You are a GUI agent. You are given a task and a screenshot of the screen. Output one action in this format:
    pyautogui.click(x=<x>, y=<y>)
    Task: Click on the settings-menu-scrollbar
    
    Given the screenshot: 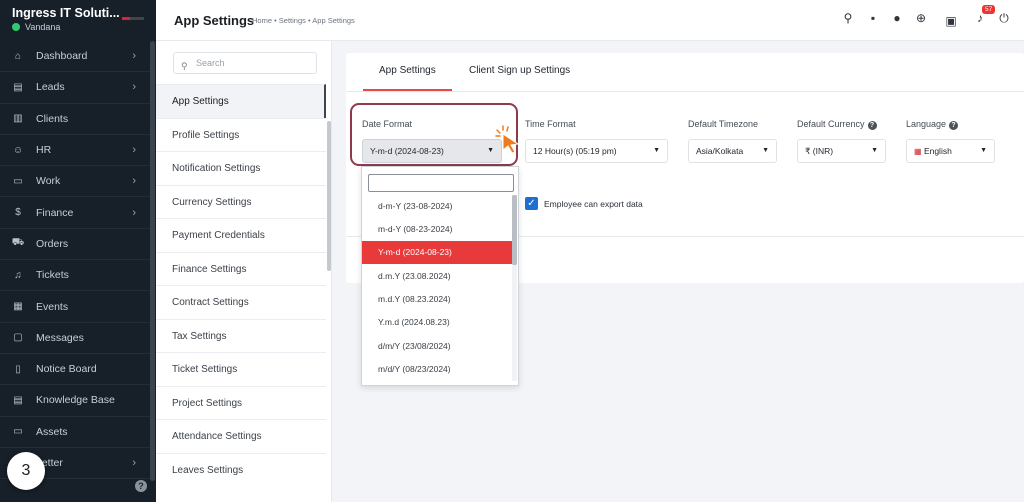 What is the action you would take?
    pyautogui.click(x=329, y=196)
    